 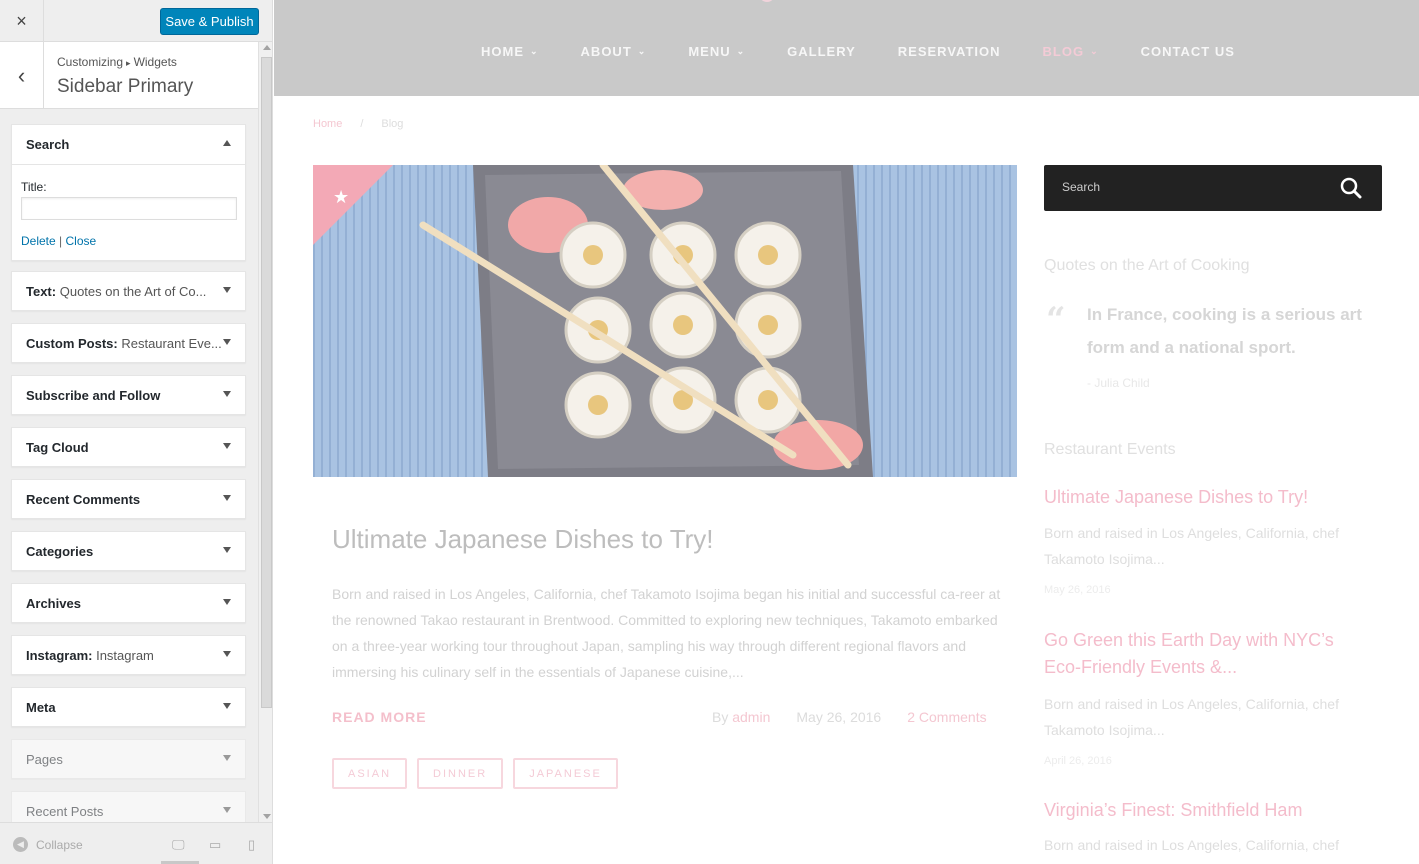 I want to click on collapse-label: Collapse, so click(x=59, y=844).